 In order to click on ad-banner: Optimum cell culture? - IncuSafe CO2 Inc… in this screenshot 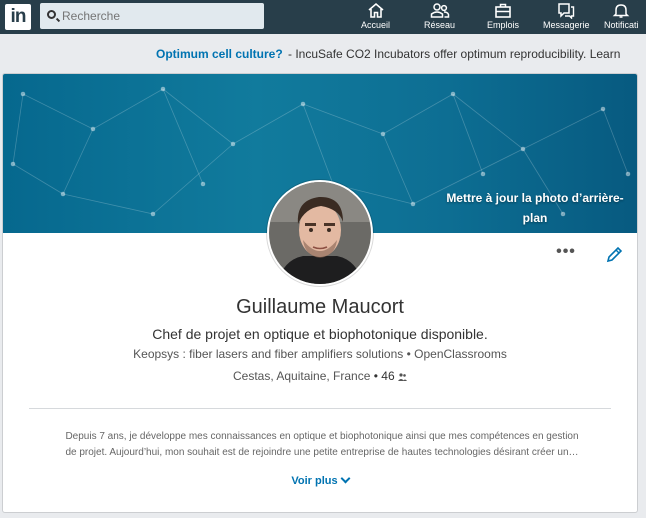, I will do `click(323, 54)`.